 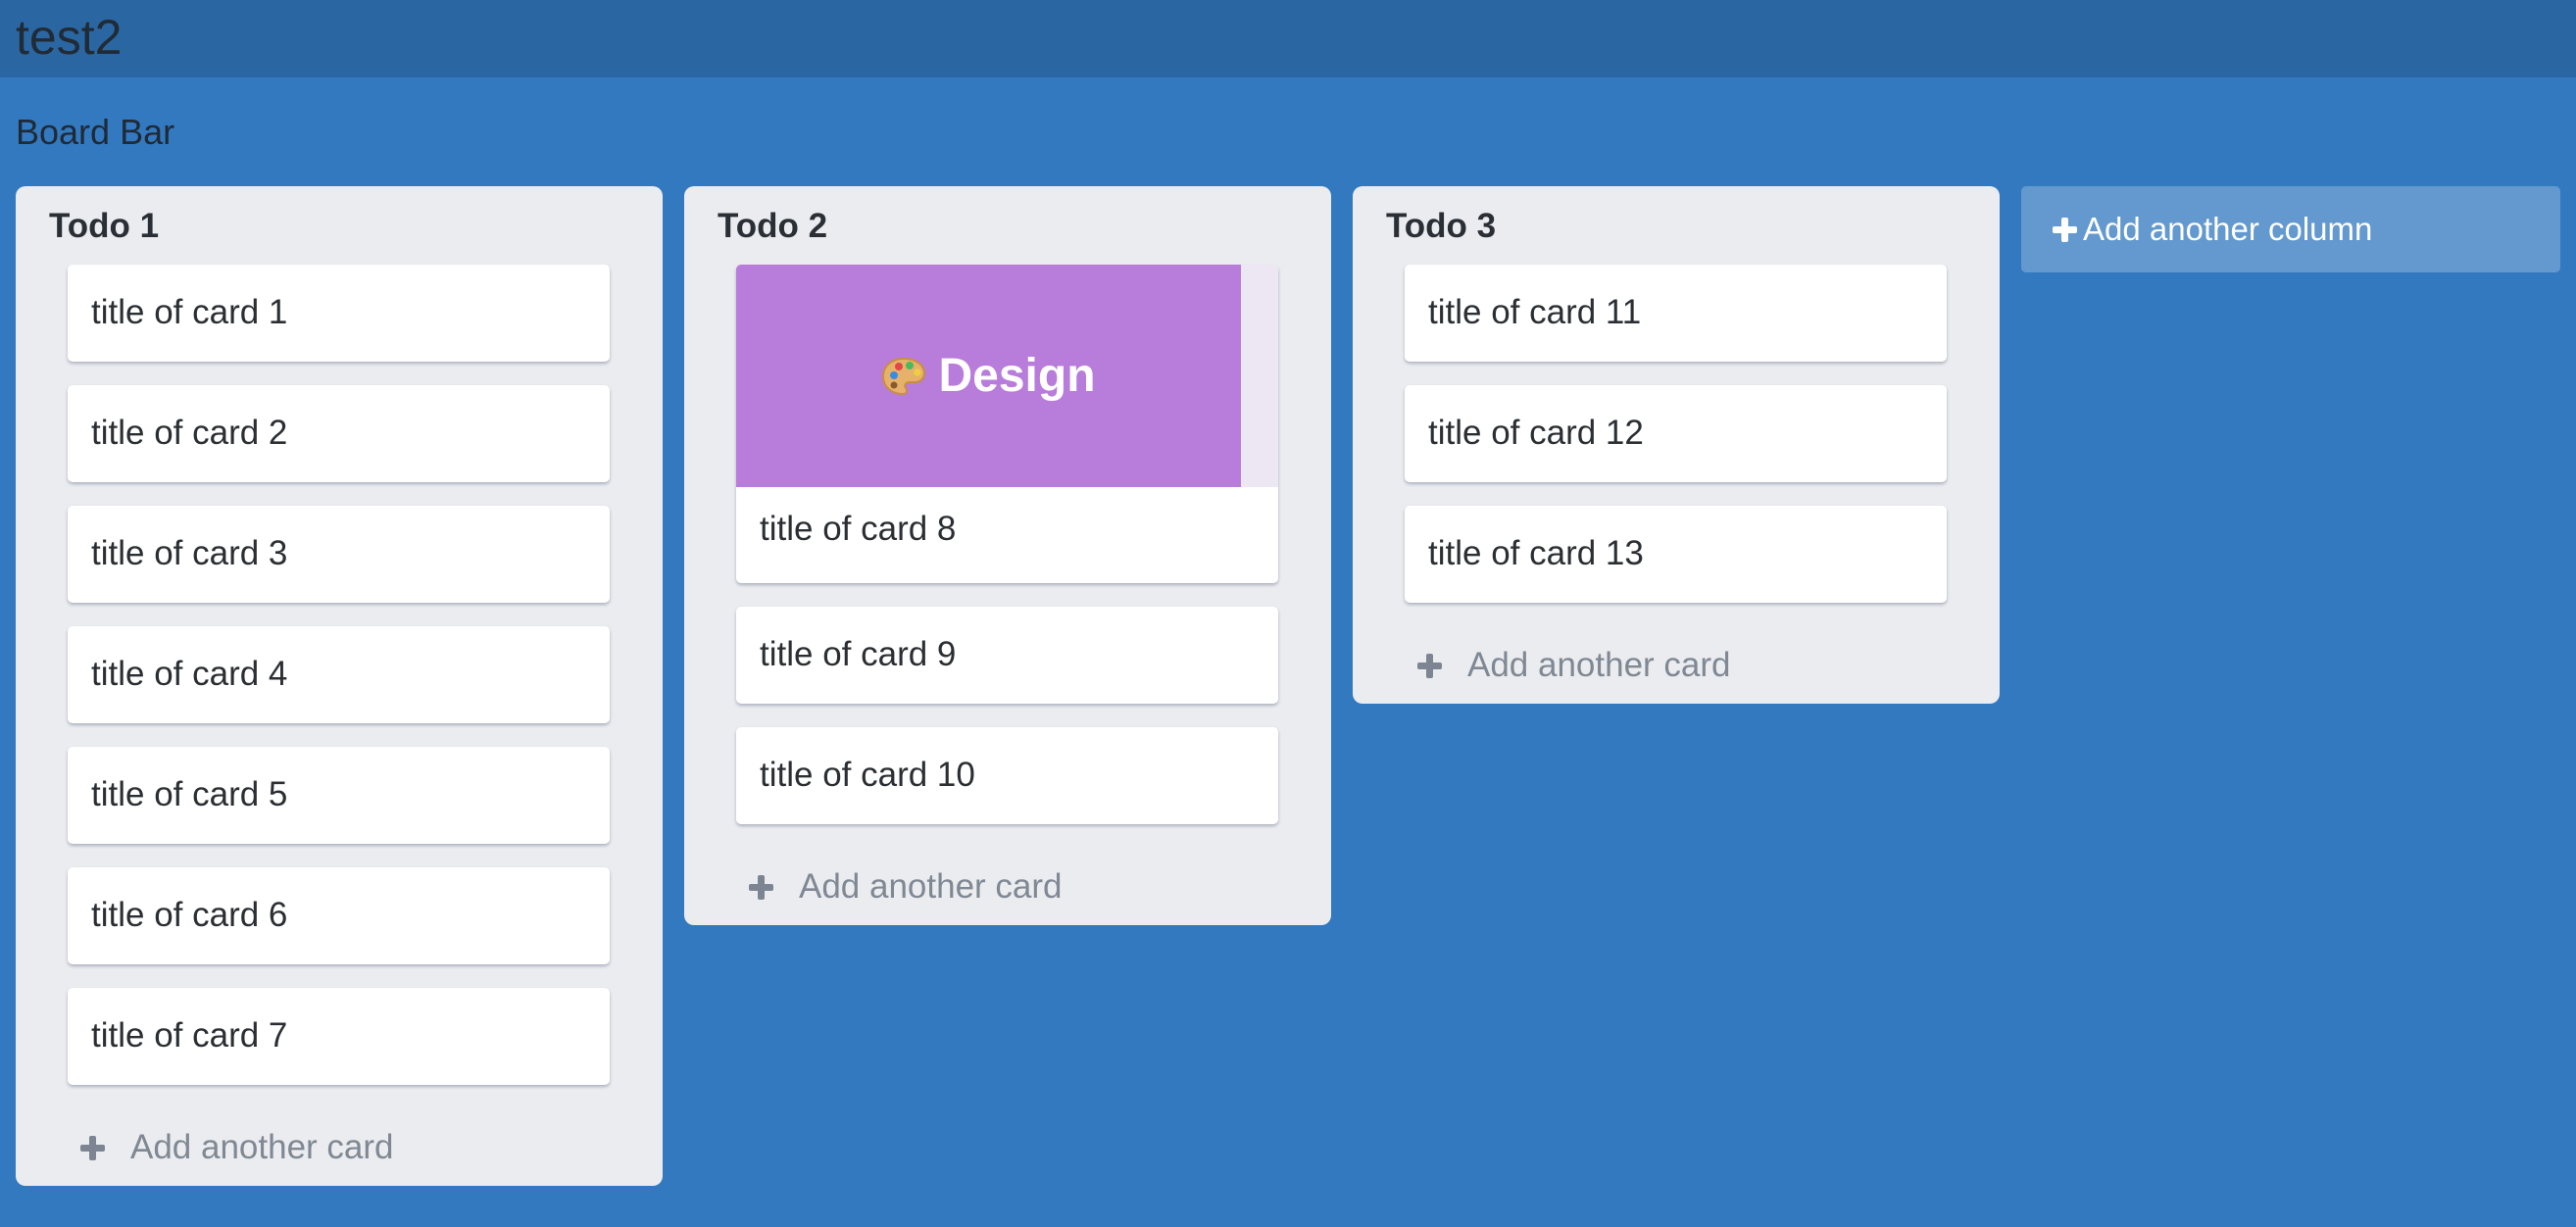 What do you see at coordinates (189, 433) in the screenshot?
I see `card-title: title of card 2` at bounding box center [189, 433].